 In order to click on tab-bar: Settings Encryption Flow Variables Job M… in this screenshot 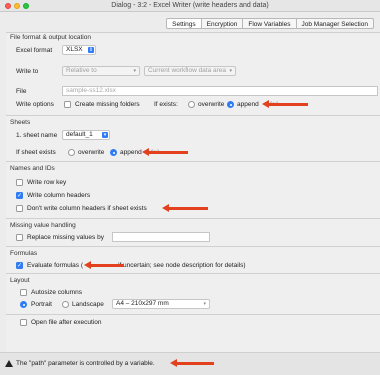, I will do `click(270, 23)`.